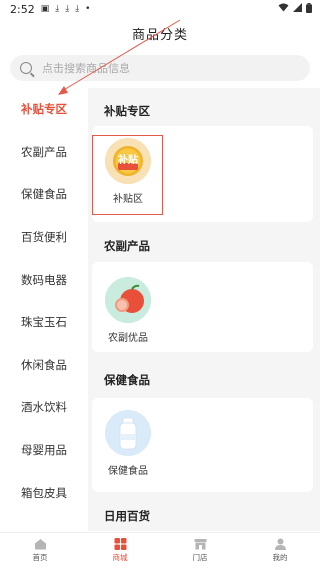 This screenshot has width=320, height=568. Describe the element at coordinates (40, 544) in the screenshot. I see `home-icon` at that location.